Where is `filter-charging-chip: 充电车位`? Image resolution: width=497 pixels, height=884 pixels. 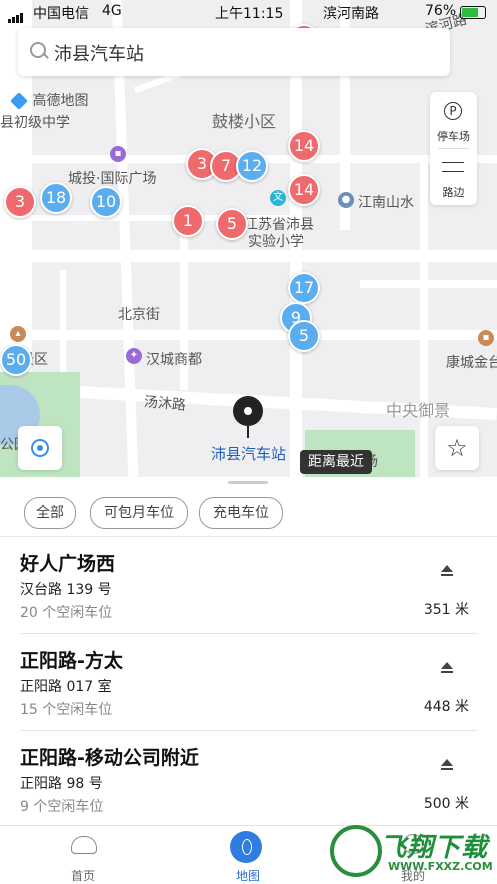
filter-charging-chip: 充电车位 is located at coordinates (241, 513).